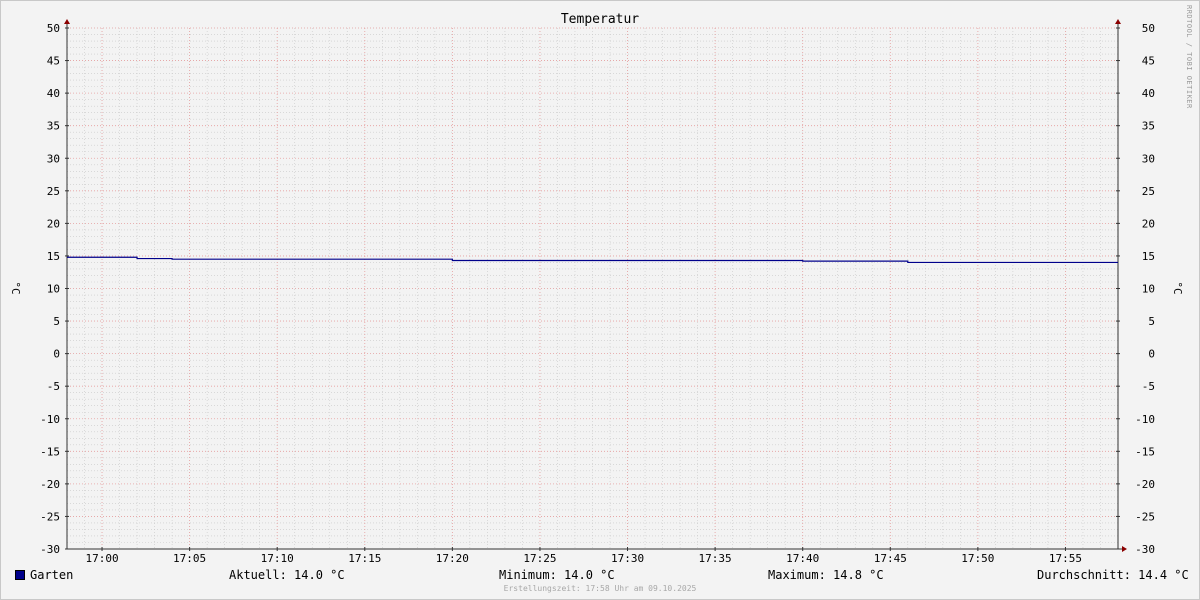  I want to click on x-tick-label: 17:30, so click(627, 558).